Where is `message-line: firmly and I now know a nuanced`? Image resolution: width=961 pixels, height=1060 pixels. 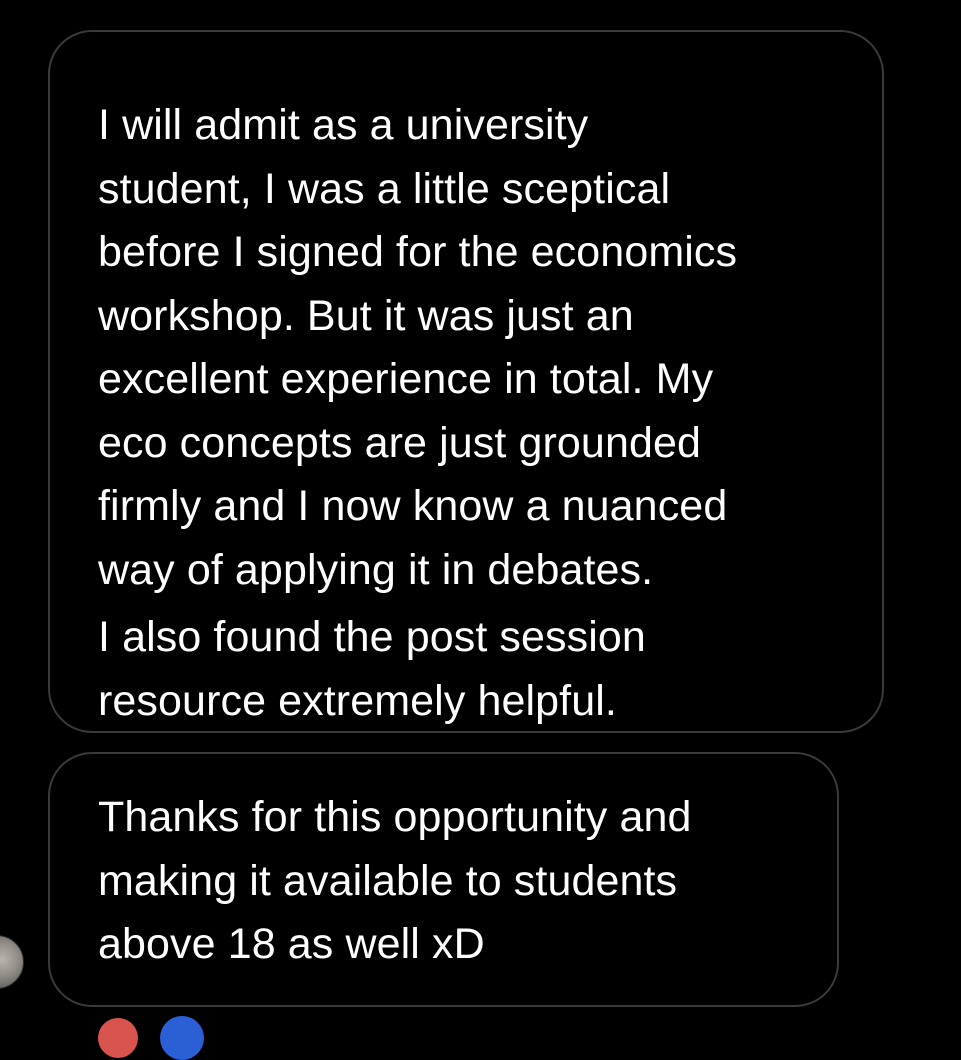 message-line: firmly and I now know a nuanced is located at coordinates (413, 506).